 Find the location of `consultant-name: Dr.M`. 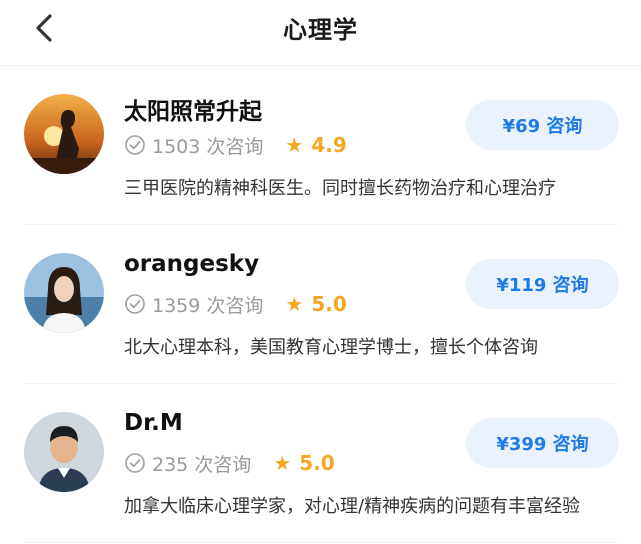

consultant-name: Dr.M is located at coordinates (153, 423).